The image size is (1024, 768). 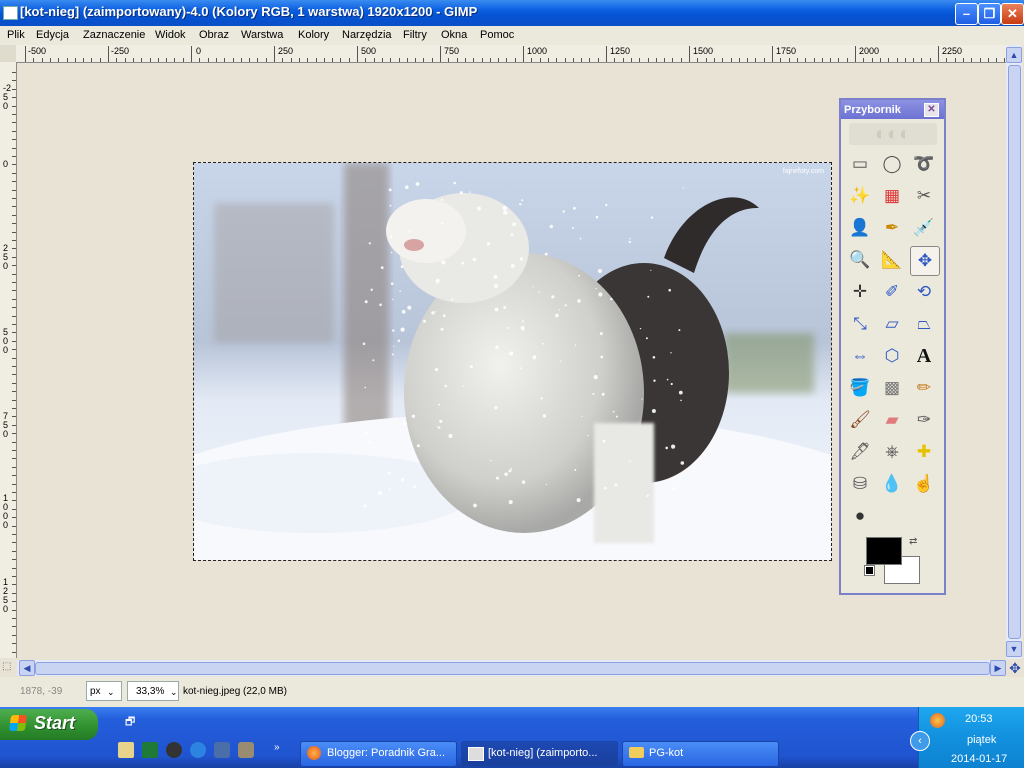 I want to click on horizontal-scrollbar: ◀ ▶, so click(x=511, y=668).